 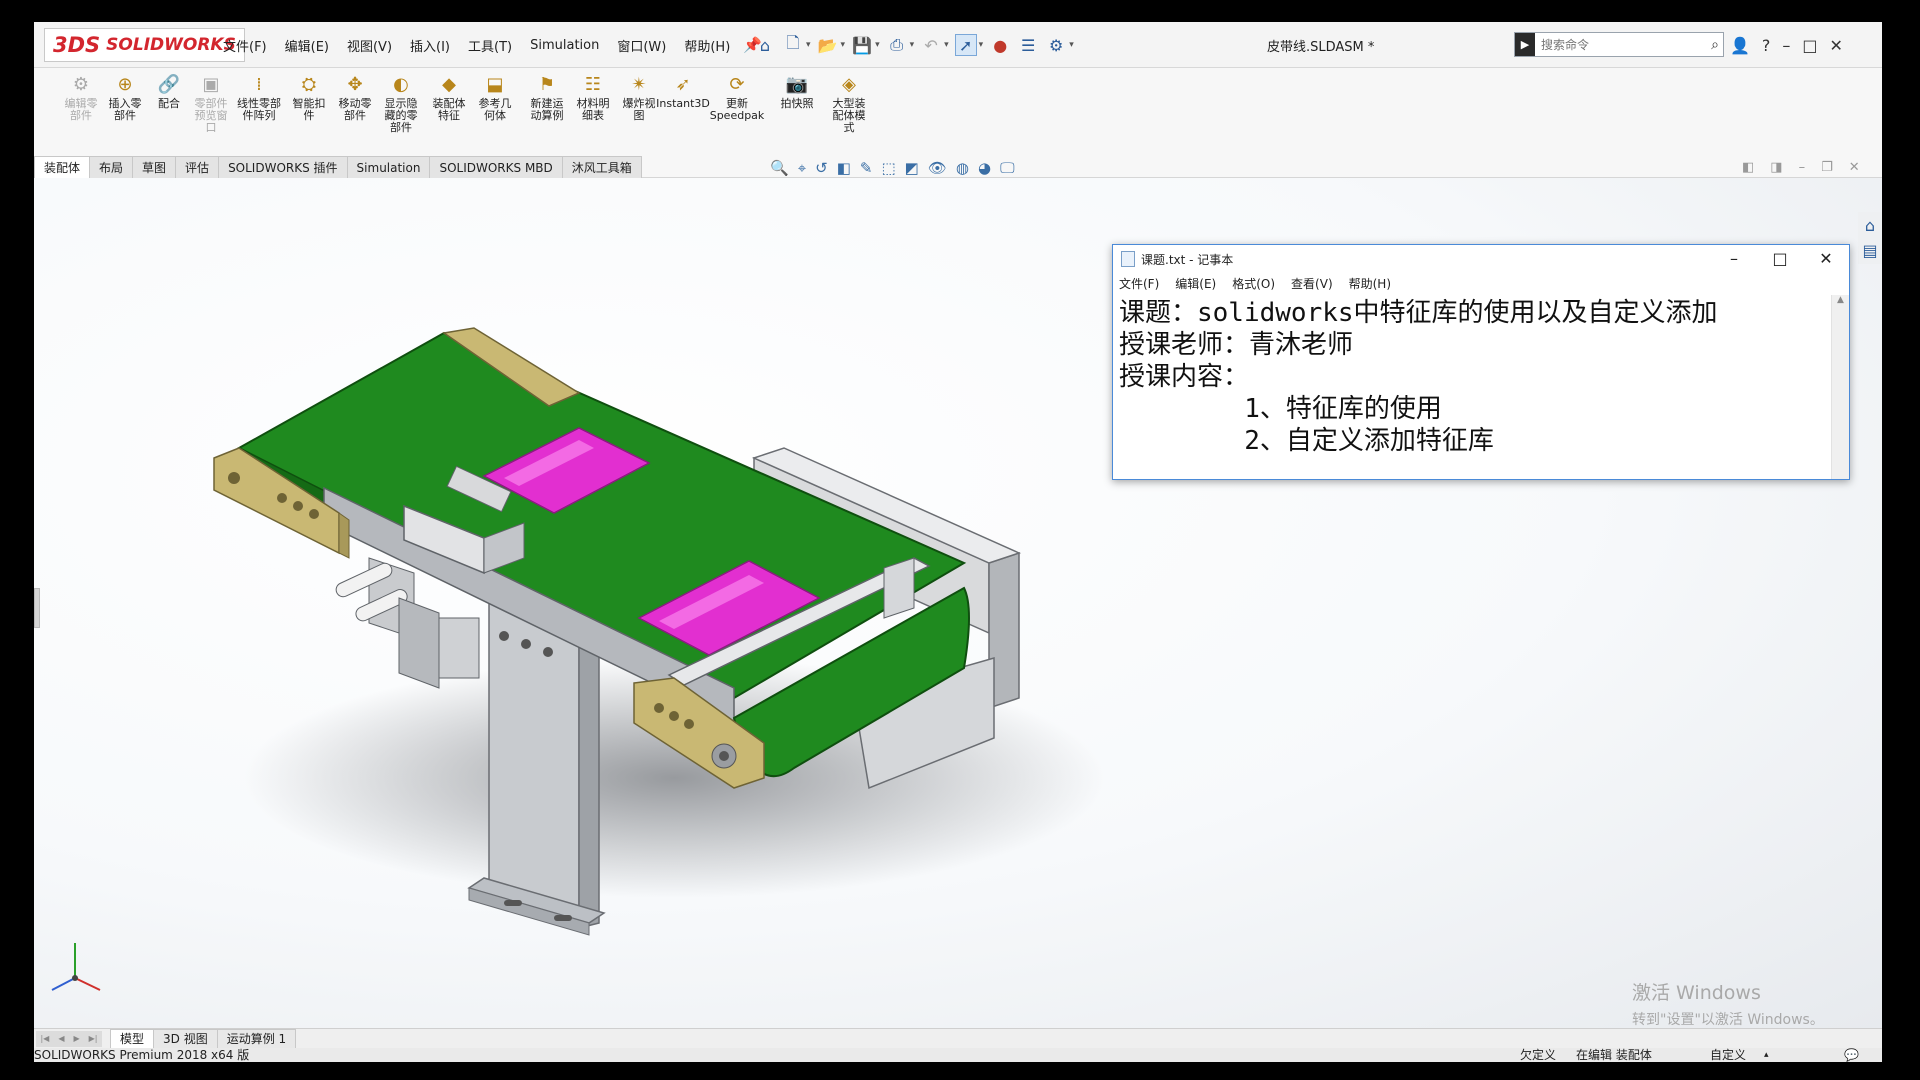 What do you see at coordinates (490, 45) in the screenshot?
I see `menu-item-4: 工具(T)` at bounding box center [490, 45].